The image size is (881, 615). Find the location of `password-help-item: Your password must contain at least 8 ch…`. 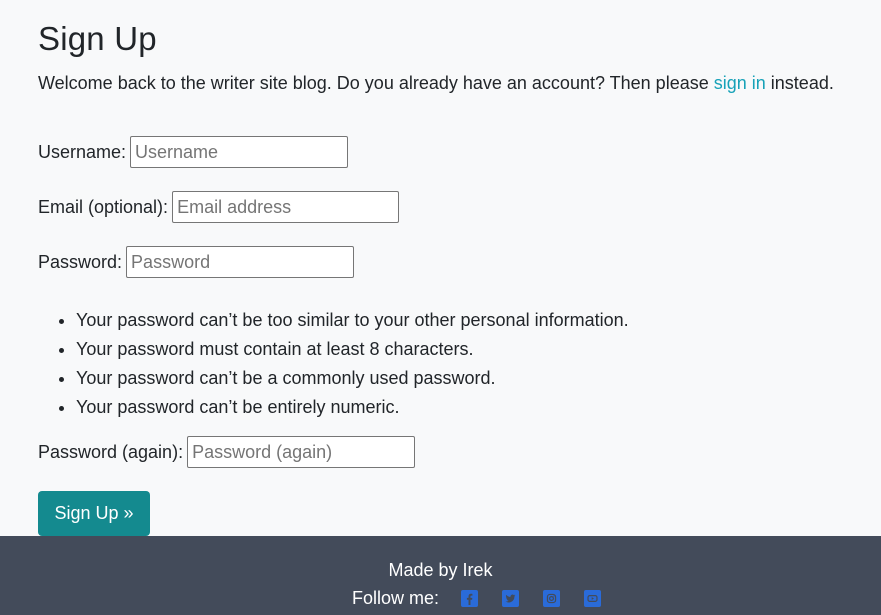

password-help-item: Your password must contain at least 8 ch… is located at coordinates (352, 349).